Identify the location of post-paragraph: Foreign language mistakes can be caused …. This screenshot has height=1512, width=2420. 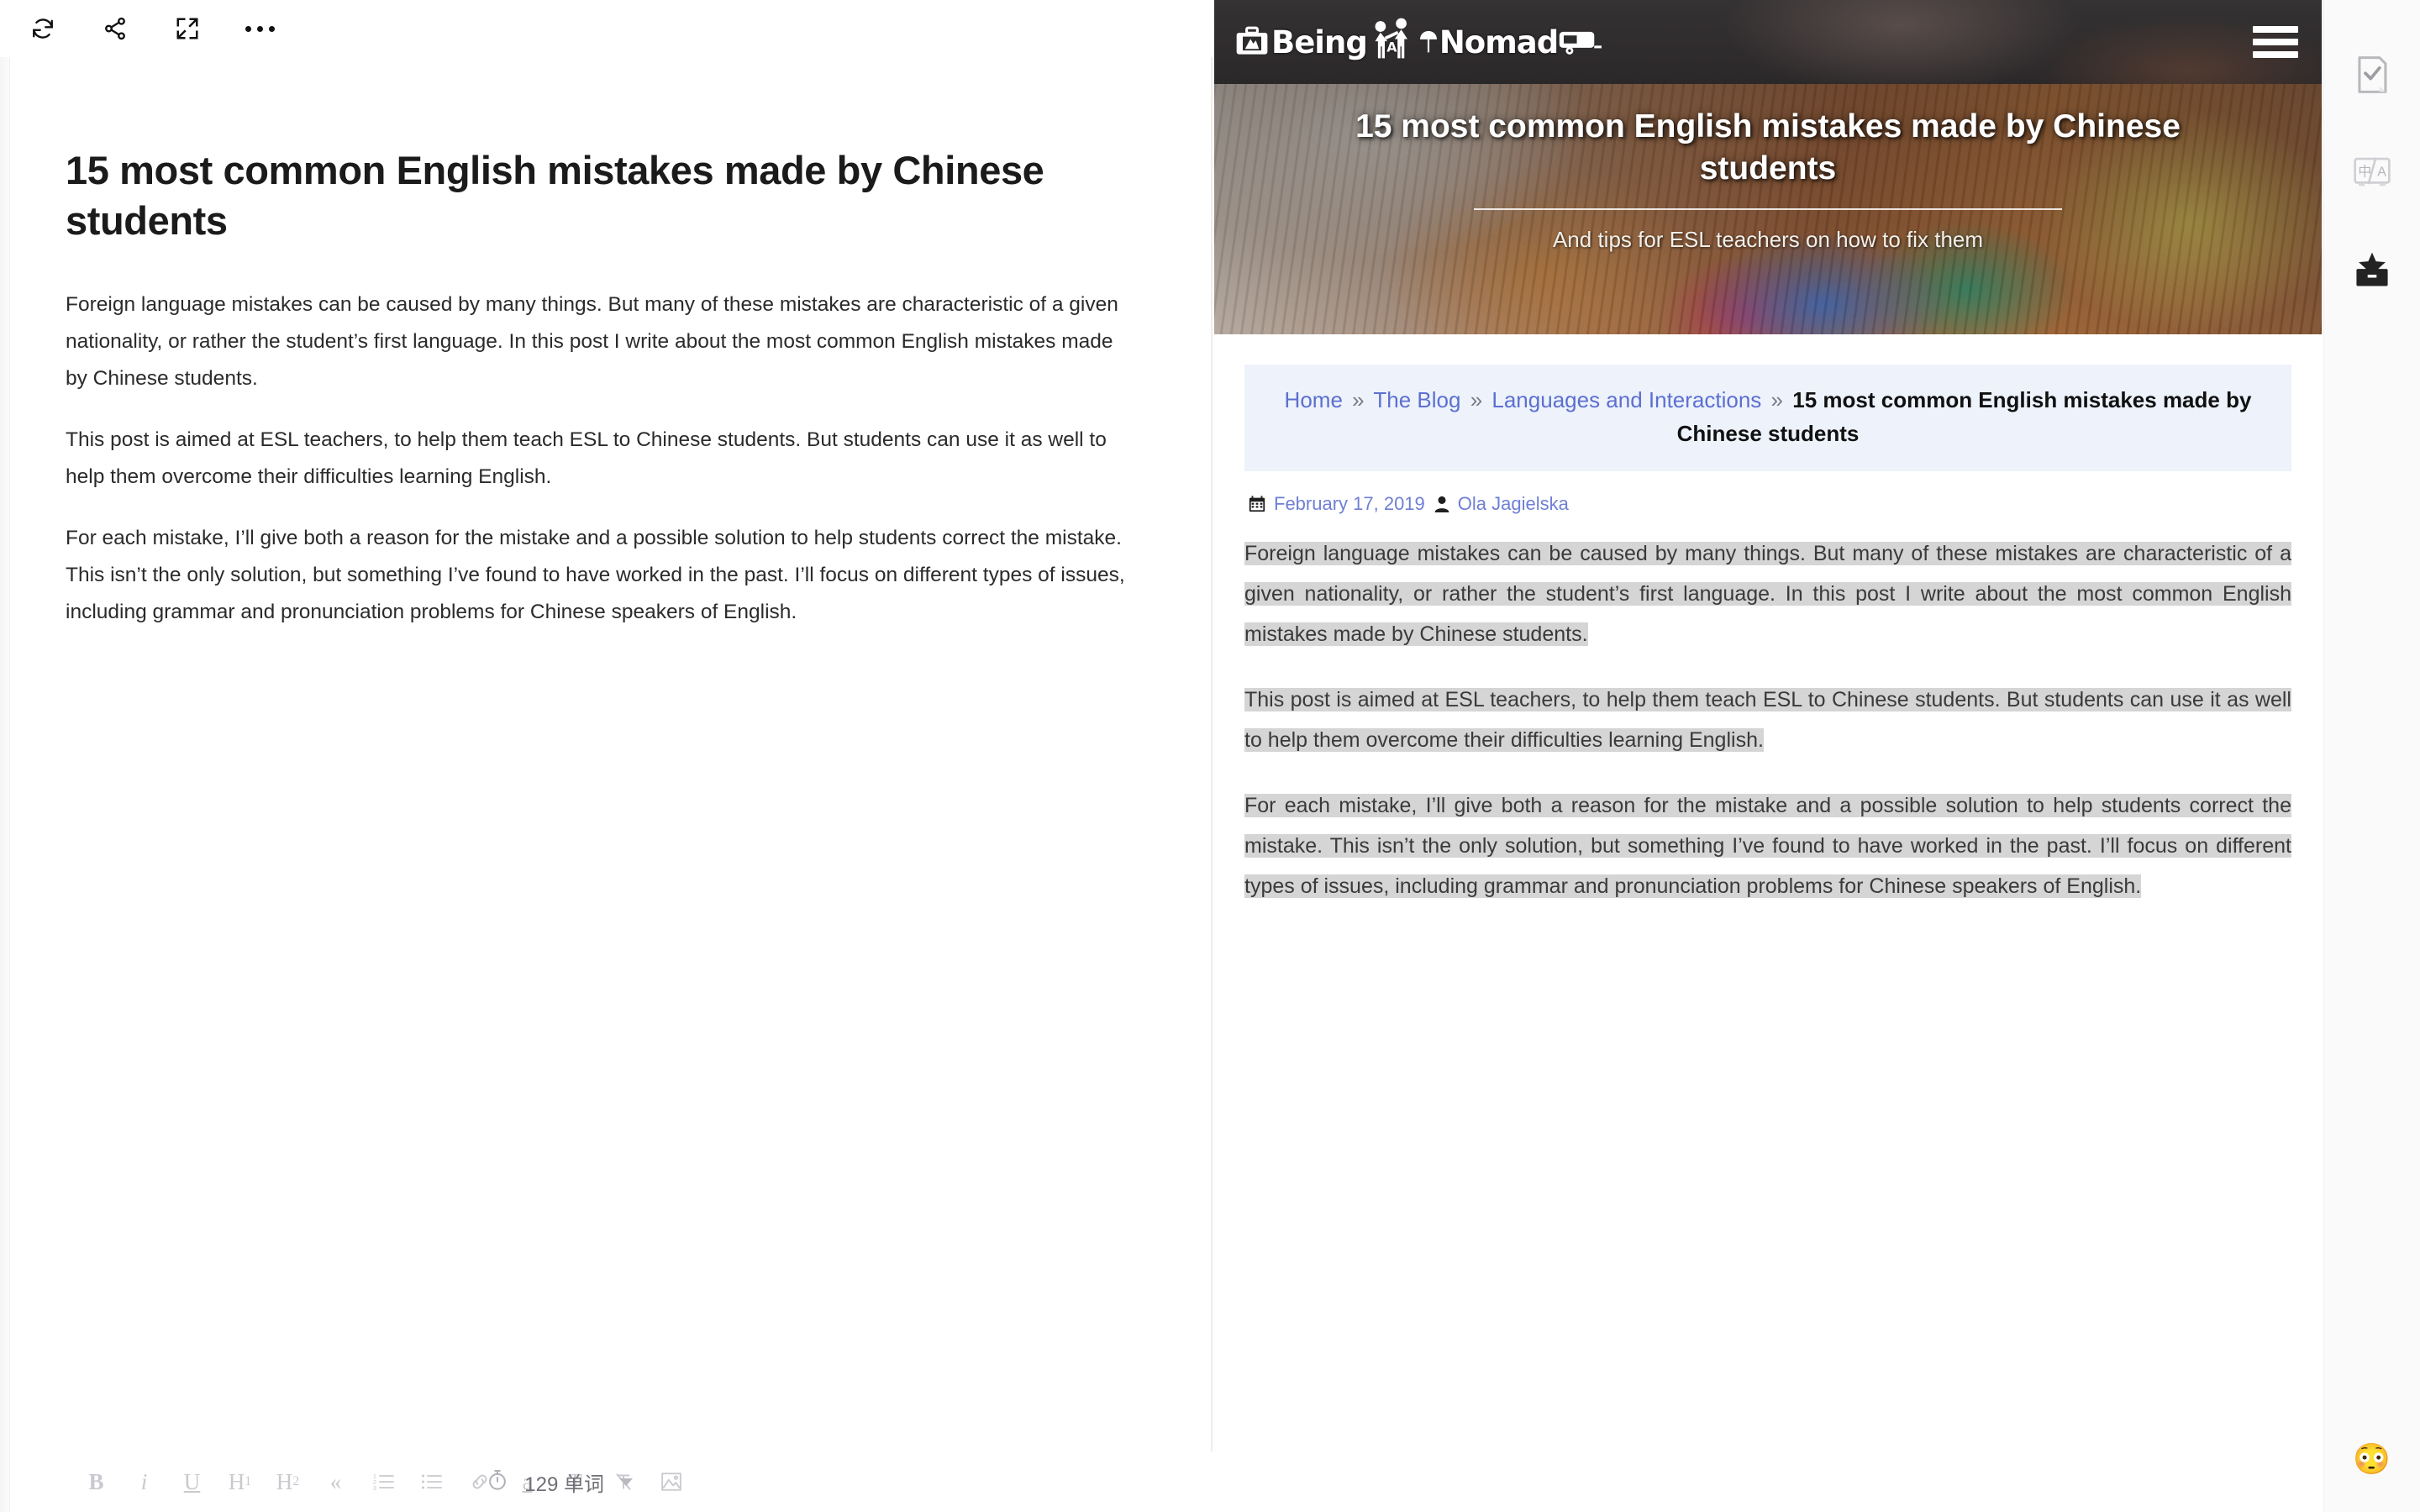
(1767, 593).